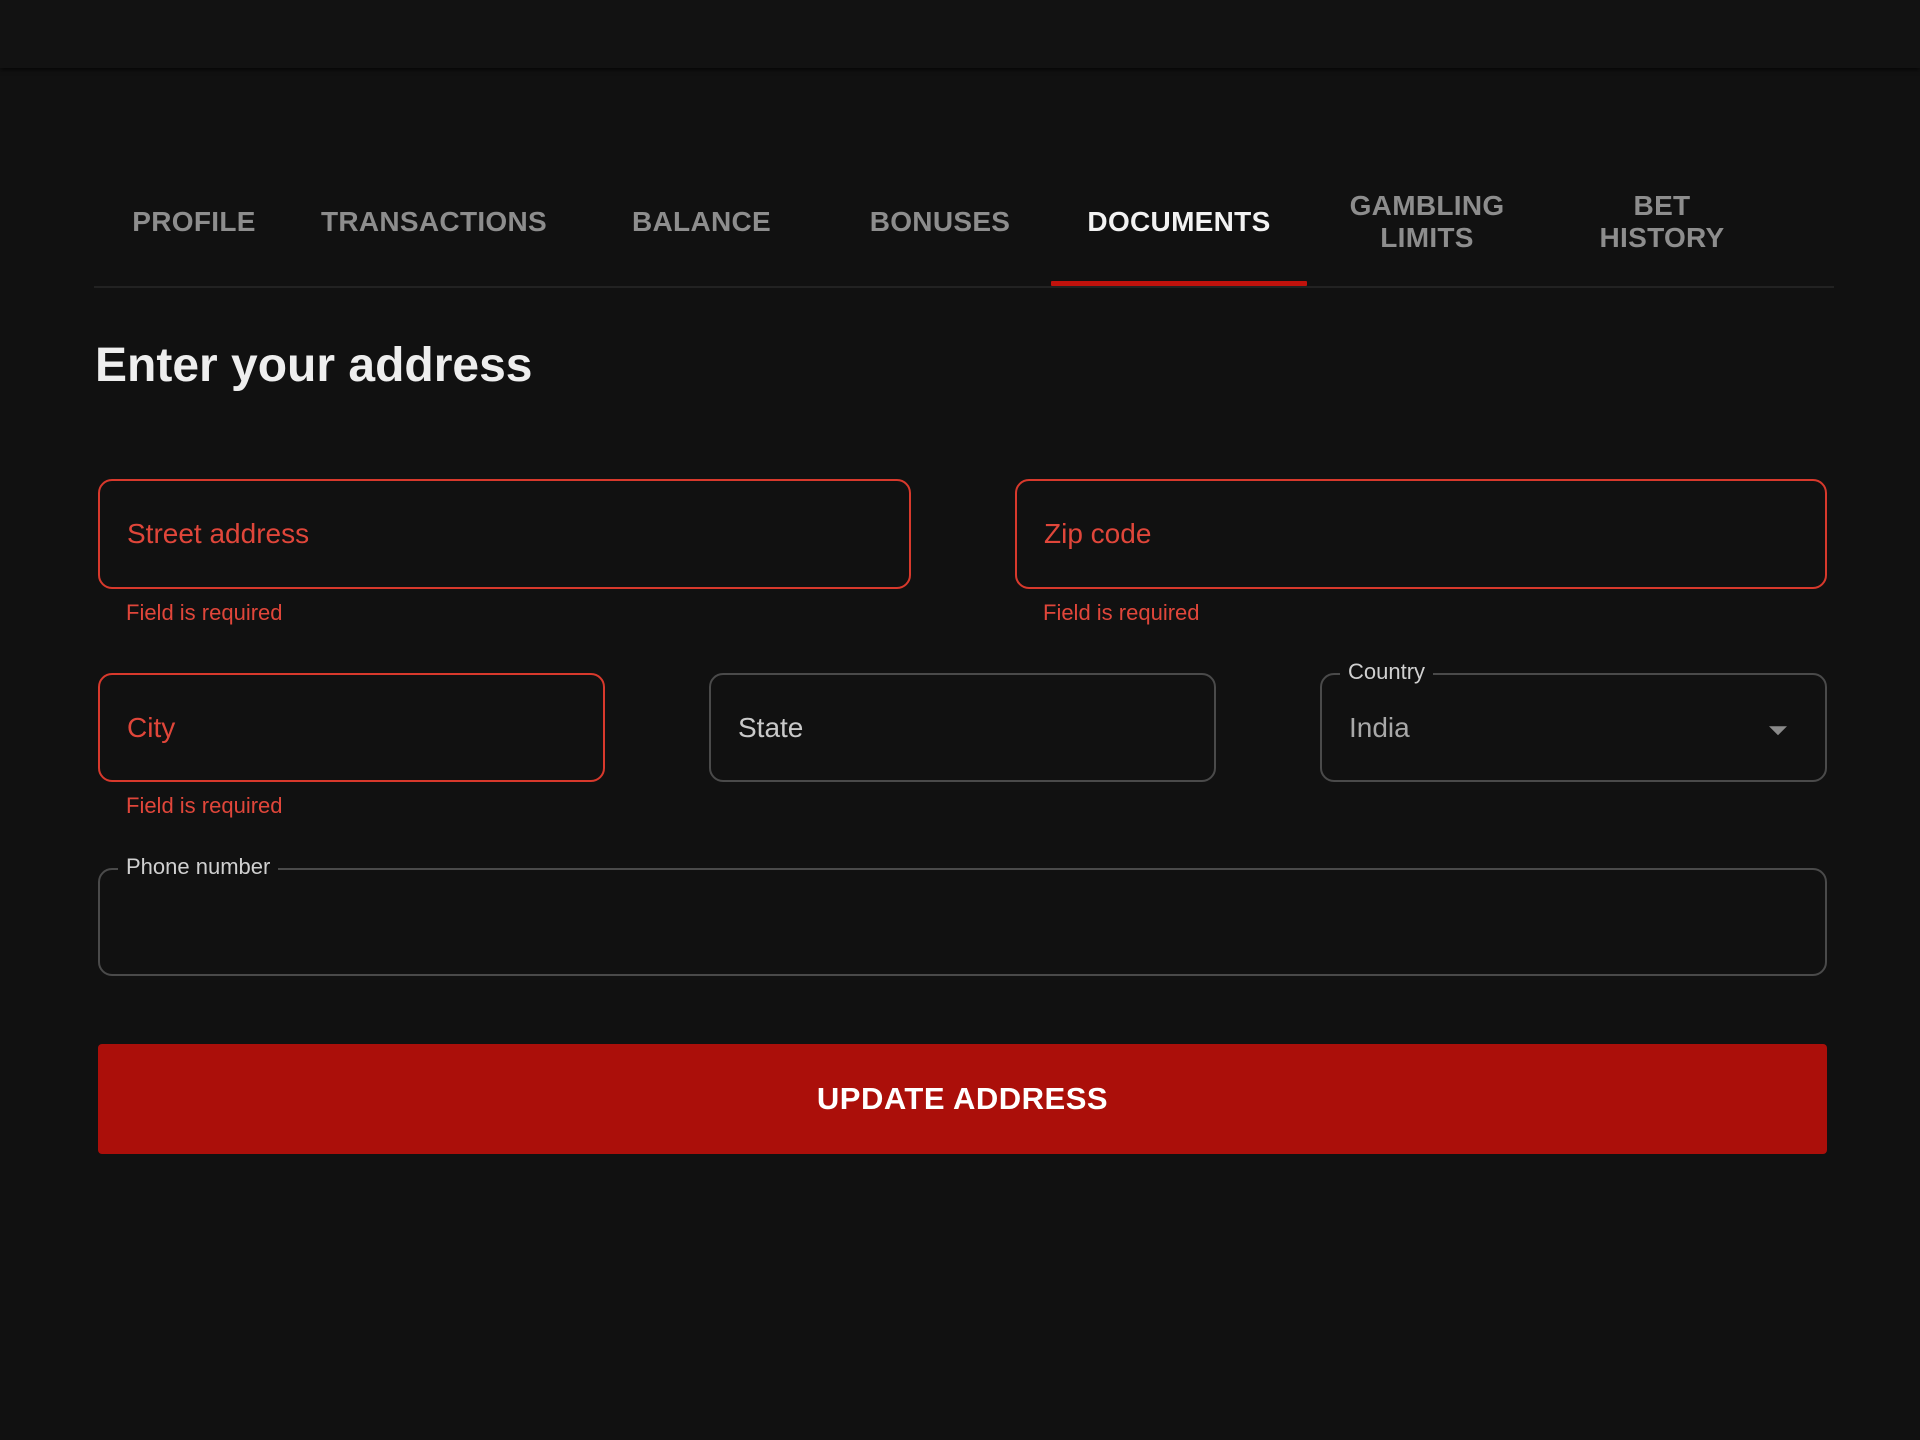 The width and height of the screenshot is (1920, 1440). Describe the element at coordinates (1098, 533) in the screenshot. I see `zip-code-placeholder: Zip code` at that location.